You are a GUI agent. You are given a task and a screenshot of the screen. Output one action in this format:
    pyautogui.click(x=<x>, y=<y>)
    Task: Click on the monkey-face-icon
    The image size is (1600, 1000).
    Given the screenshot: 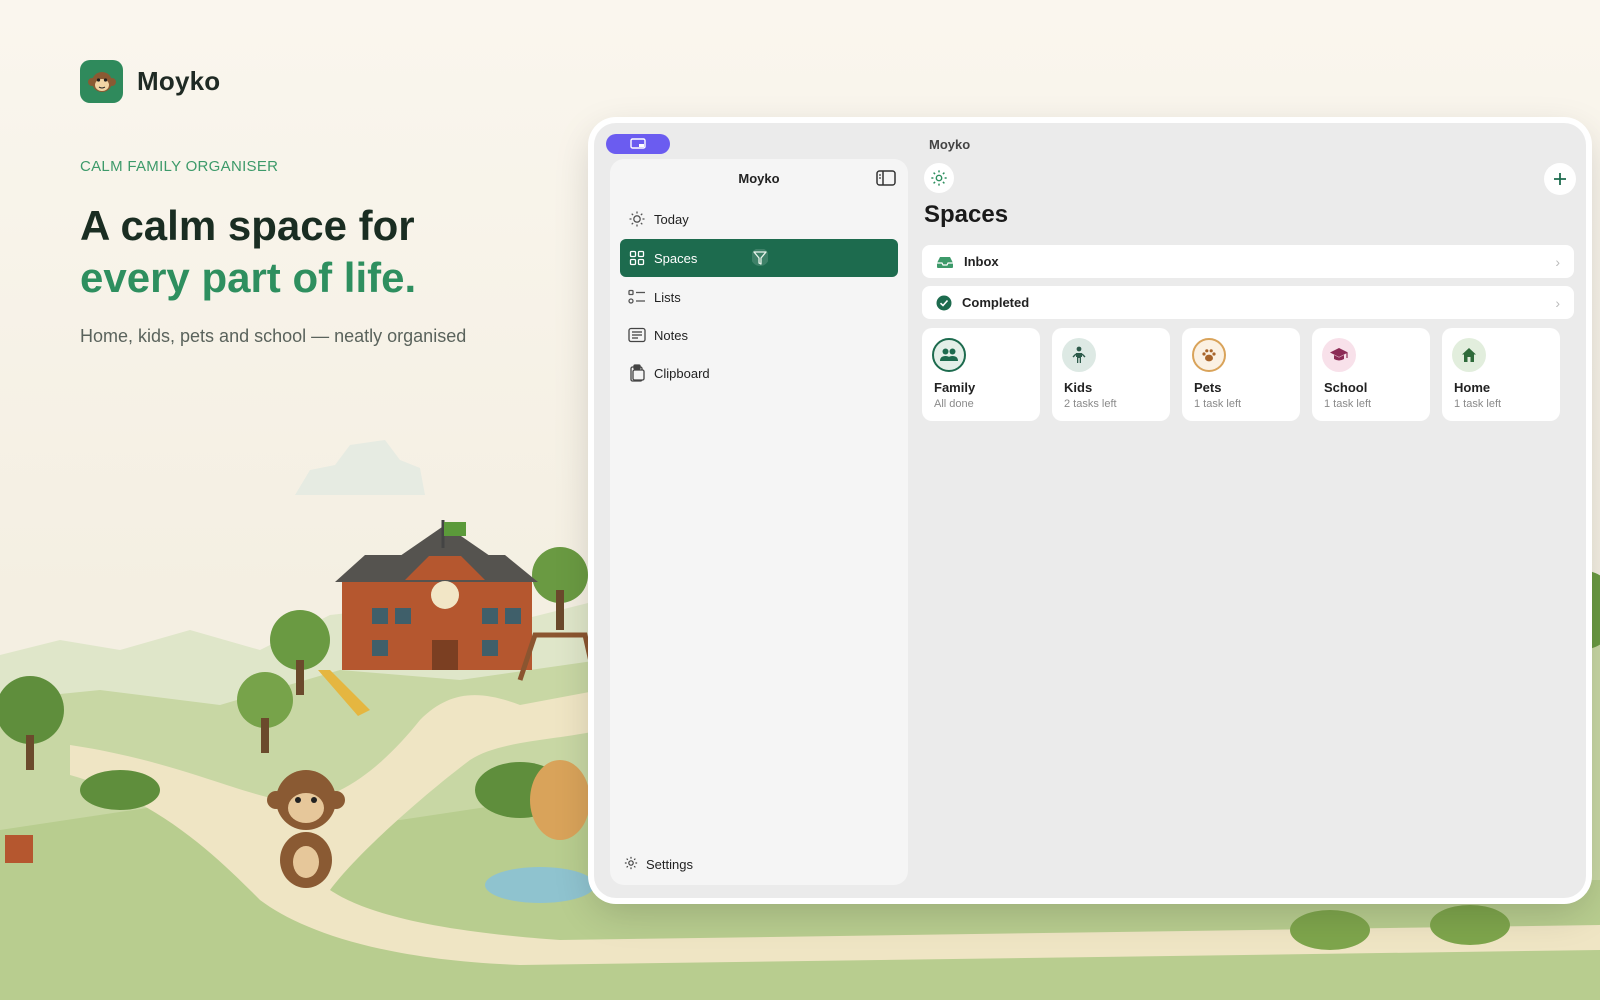 What is the action you would take?
    pyautogui.click(x=101, y=81)
    